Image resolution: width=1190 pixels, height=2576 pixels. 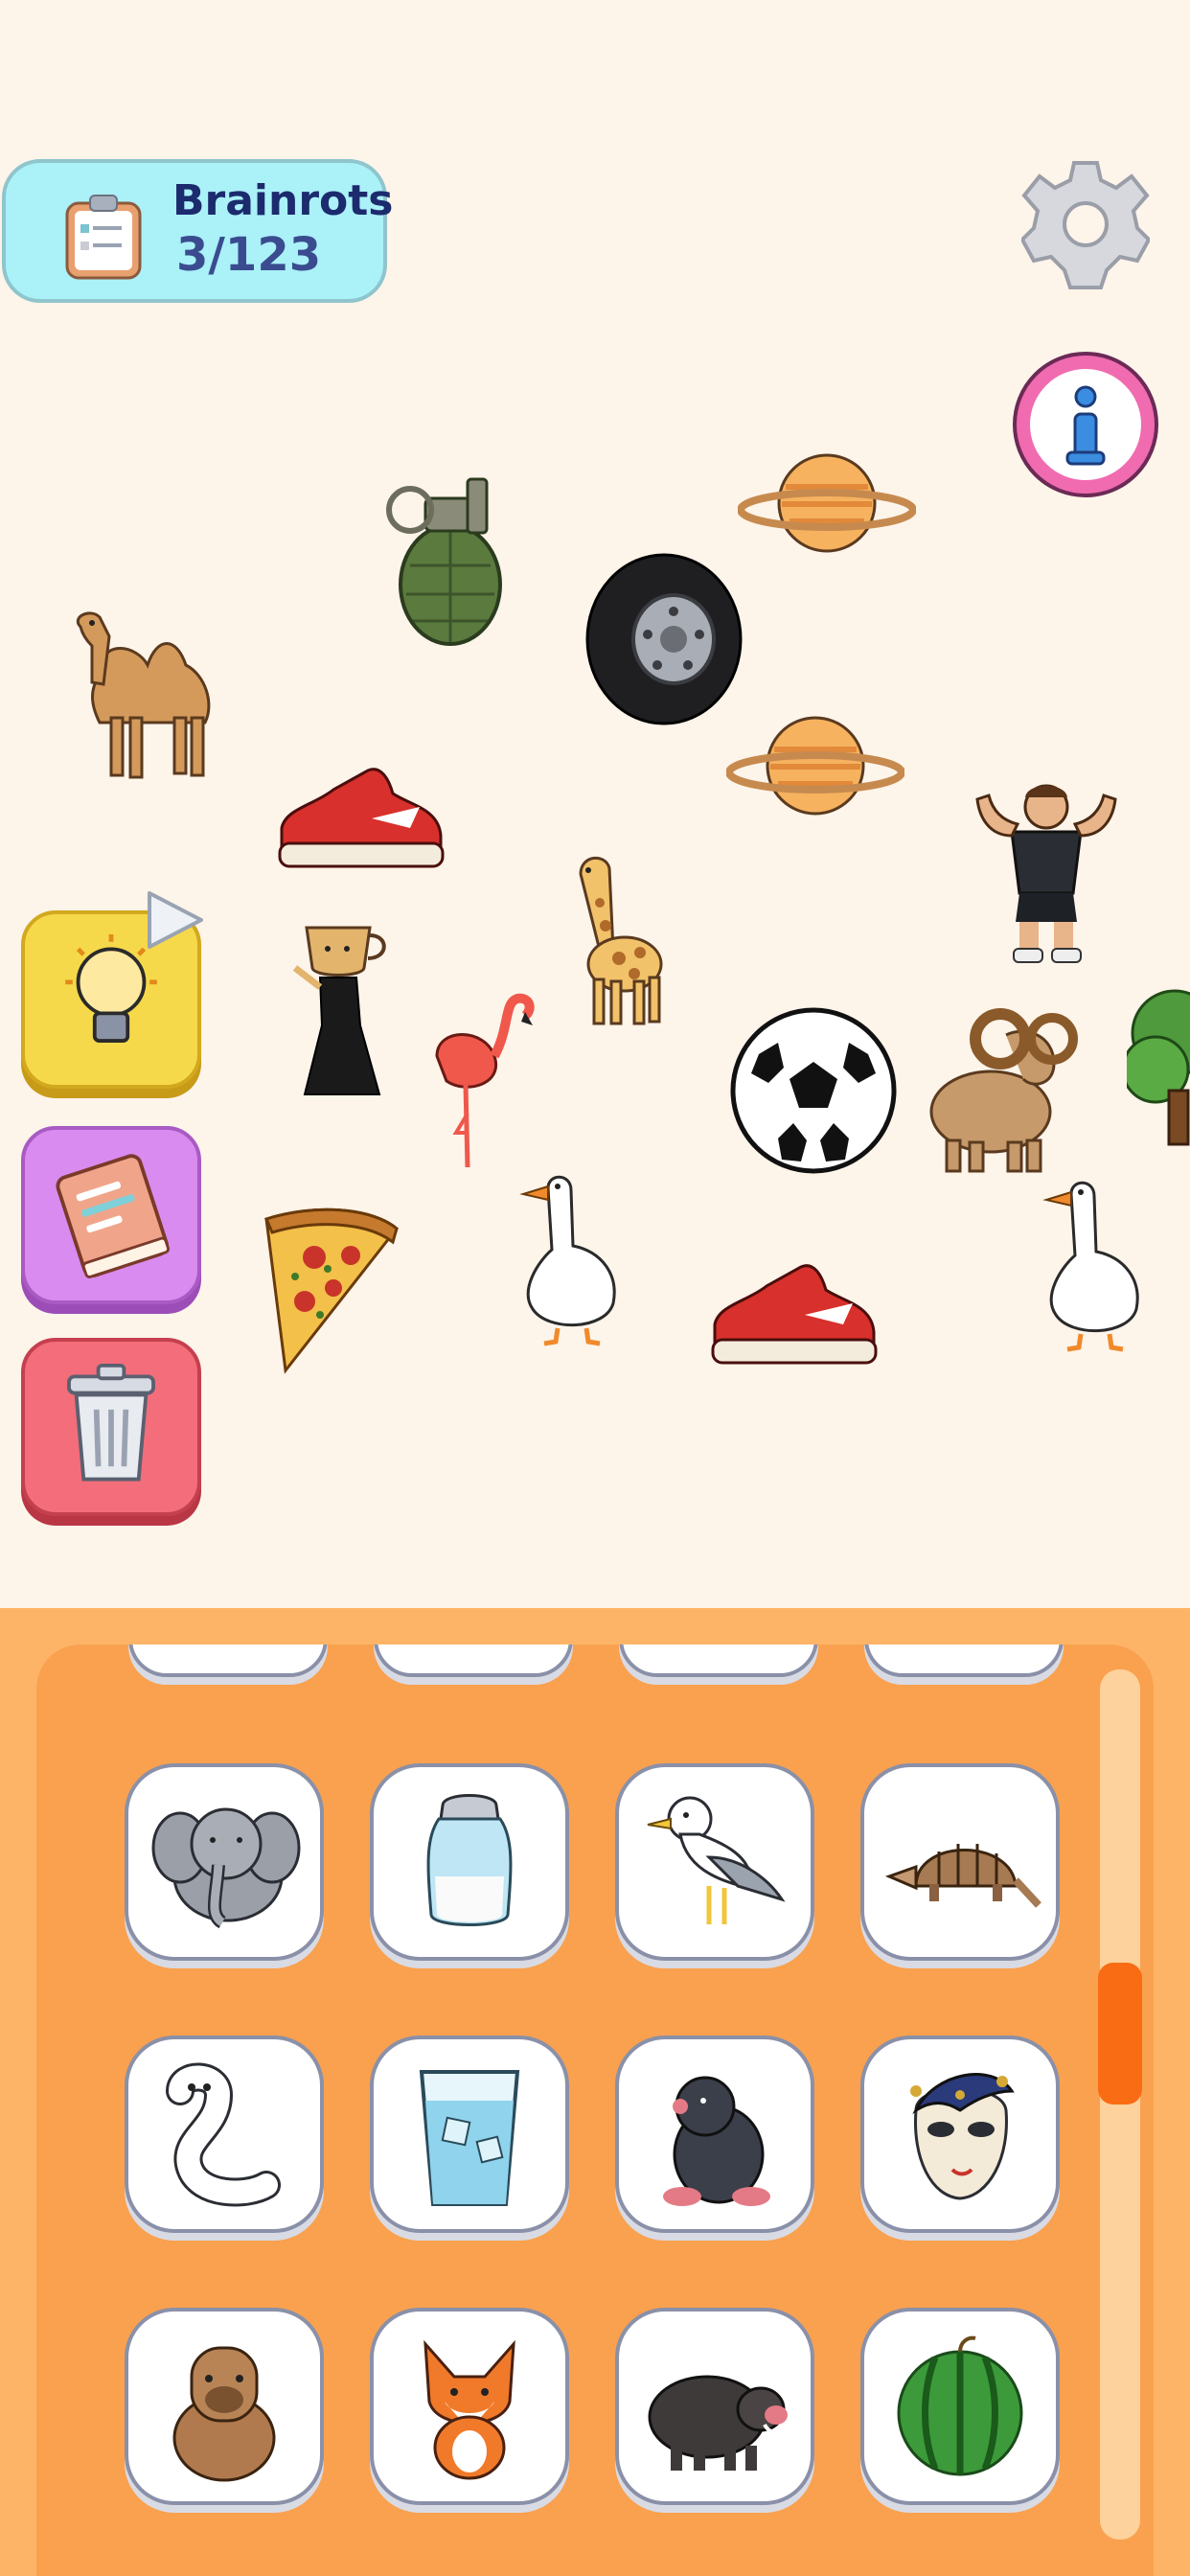 What do you see at coordinates (226, 1868) in the screenshot?
I see `elephant-icon` at bounding box center [226, 1868].